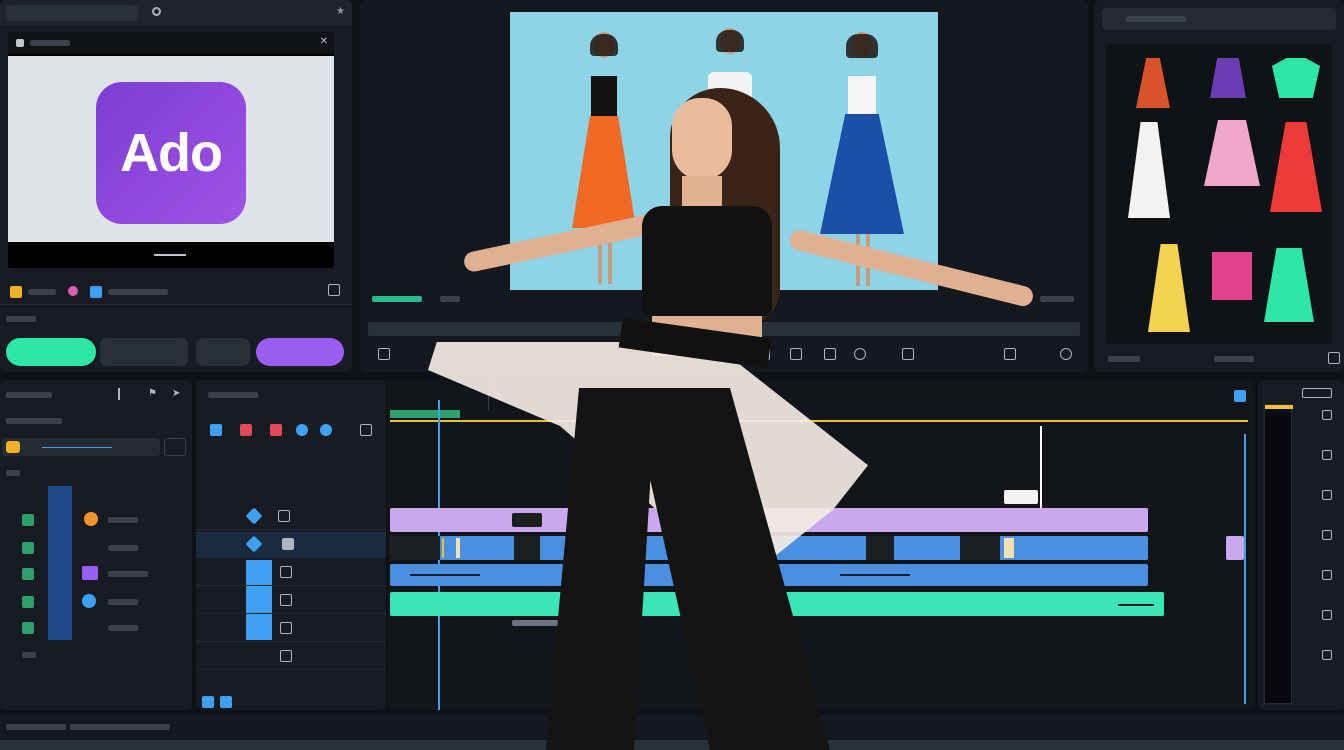  I want to click on divider, so click(176, 304).